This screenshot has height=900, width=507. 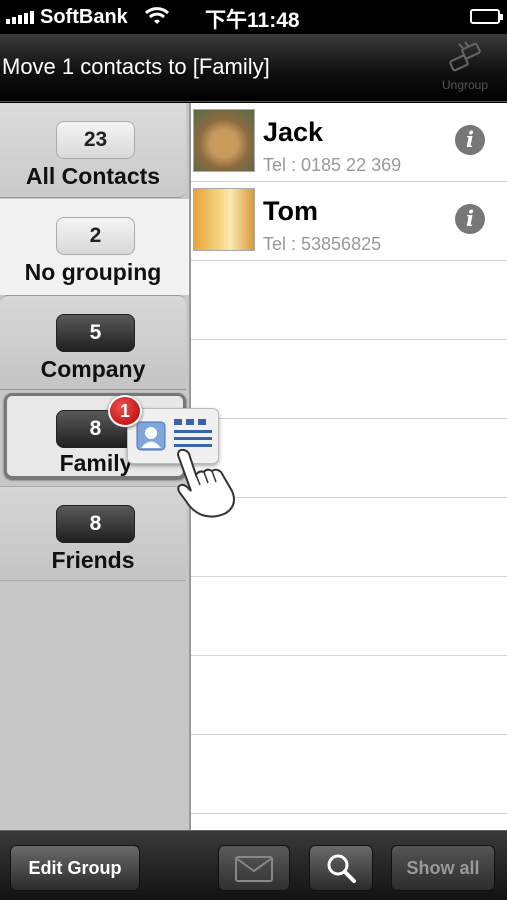 I want to click on ungroup-label: Ungroup, so click(x=465, y=85).